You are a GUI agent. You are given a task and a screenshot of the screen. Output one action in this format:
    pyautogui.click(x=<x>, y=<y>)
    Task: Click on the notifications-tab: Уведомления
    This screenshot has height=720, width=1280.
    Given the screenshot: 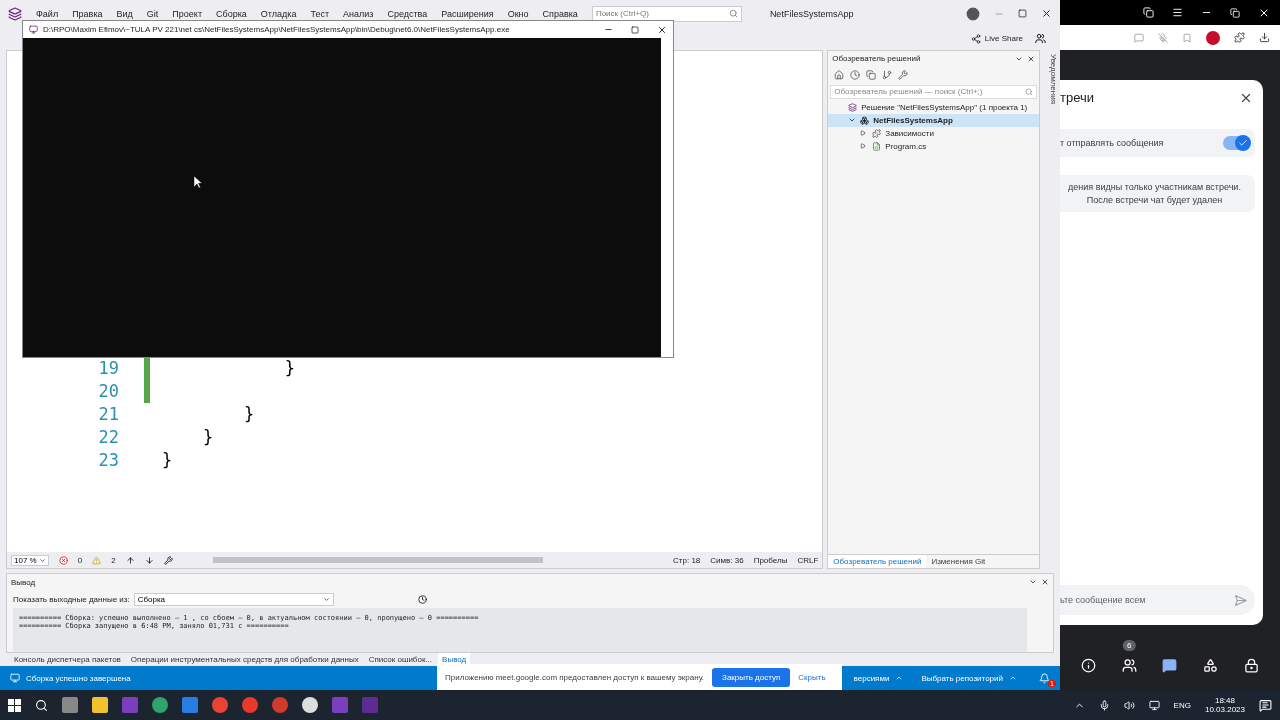 What is the action you would take?
    pyautogui.click(x=1053, y=311)
    